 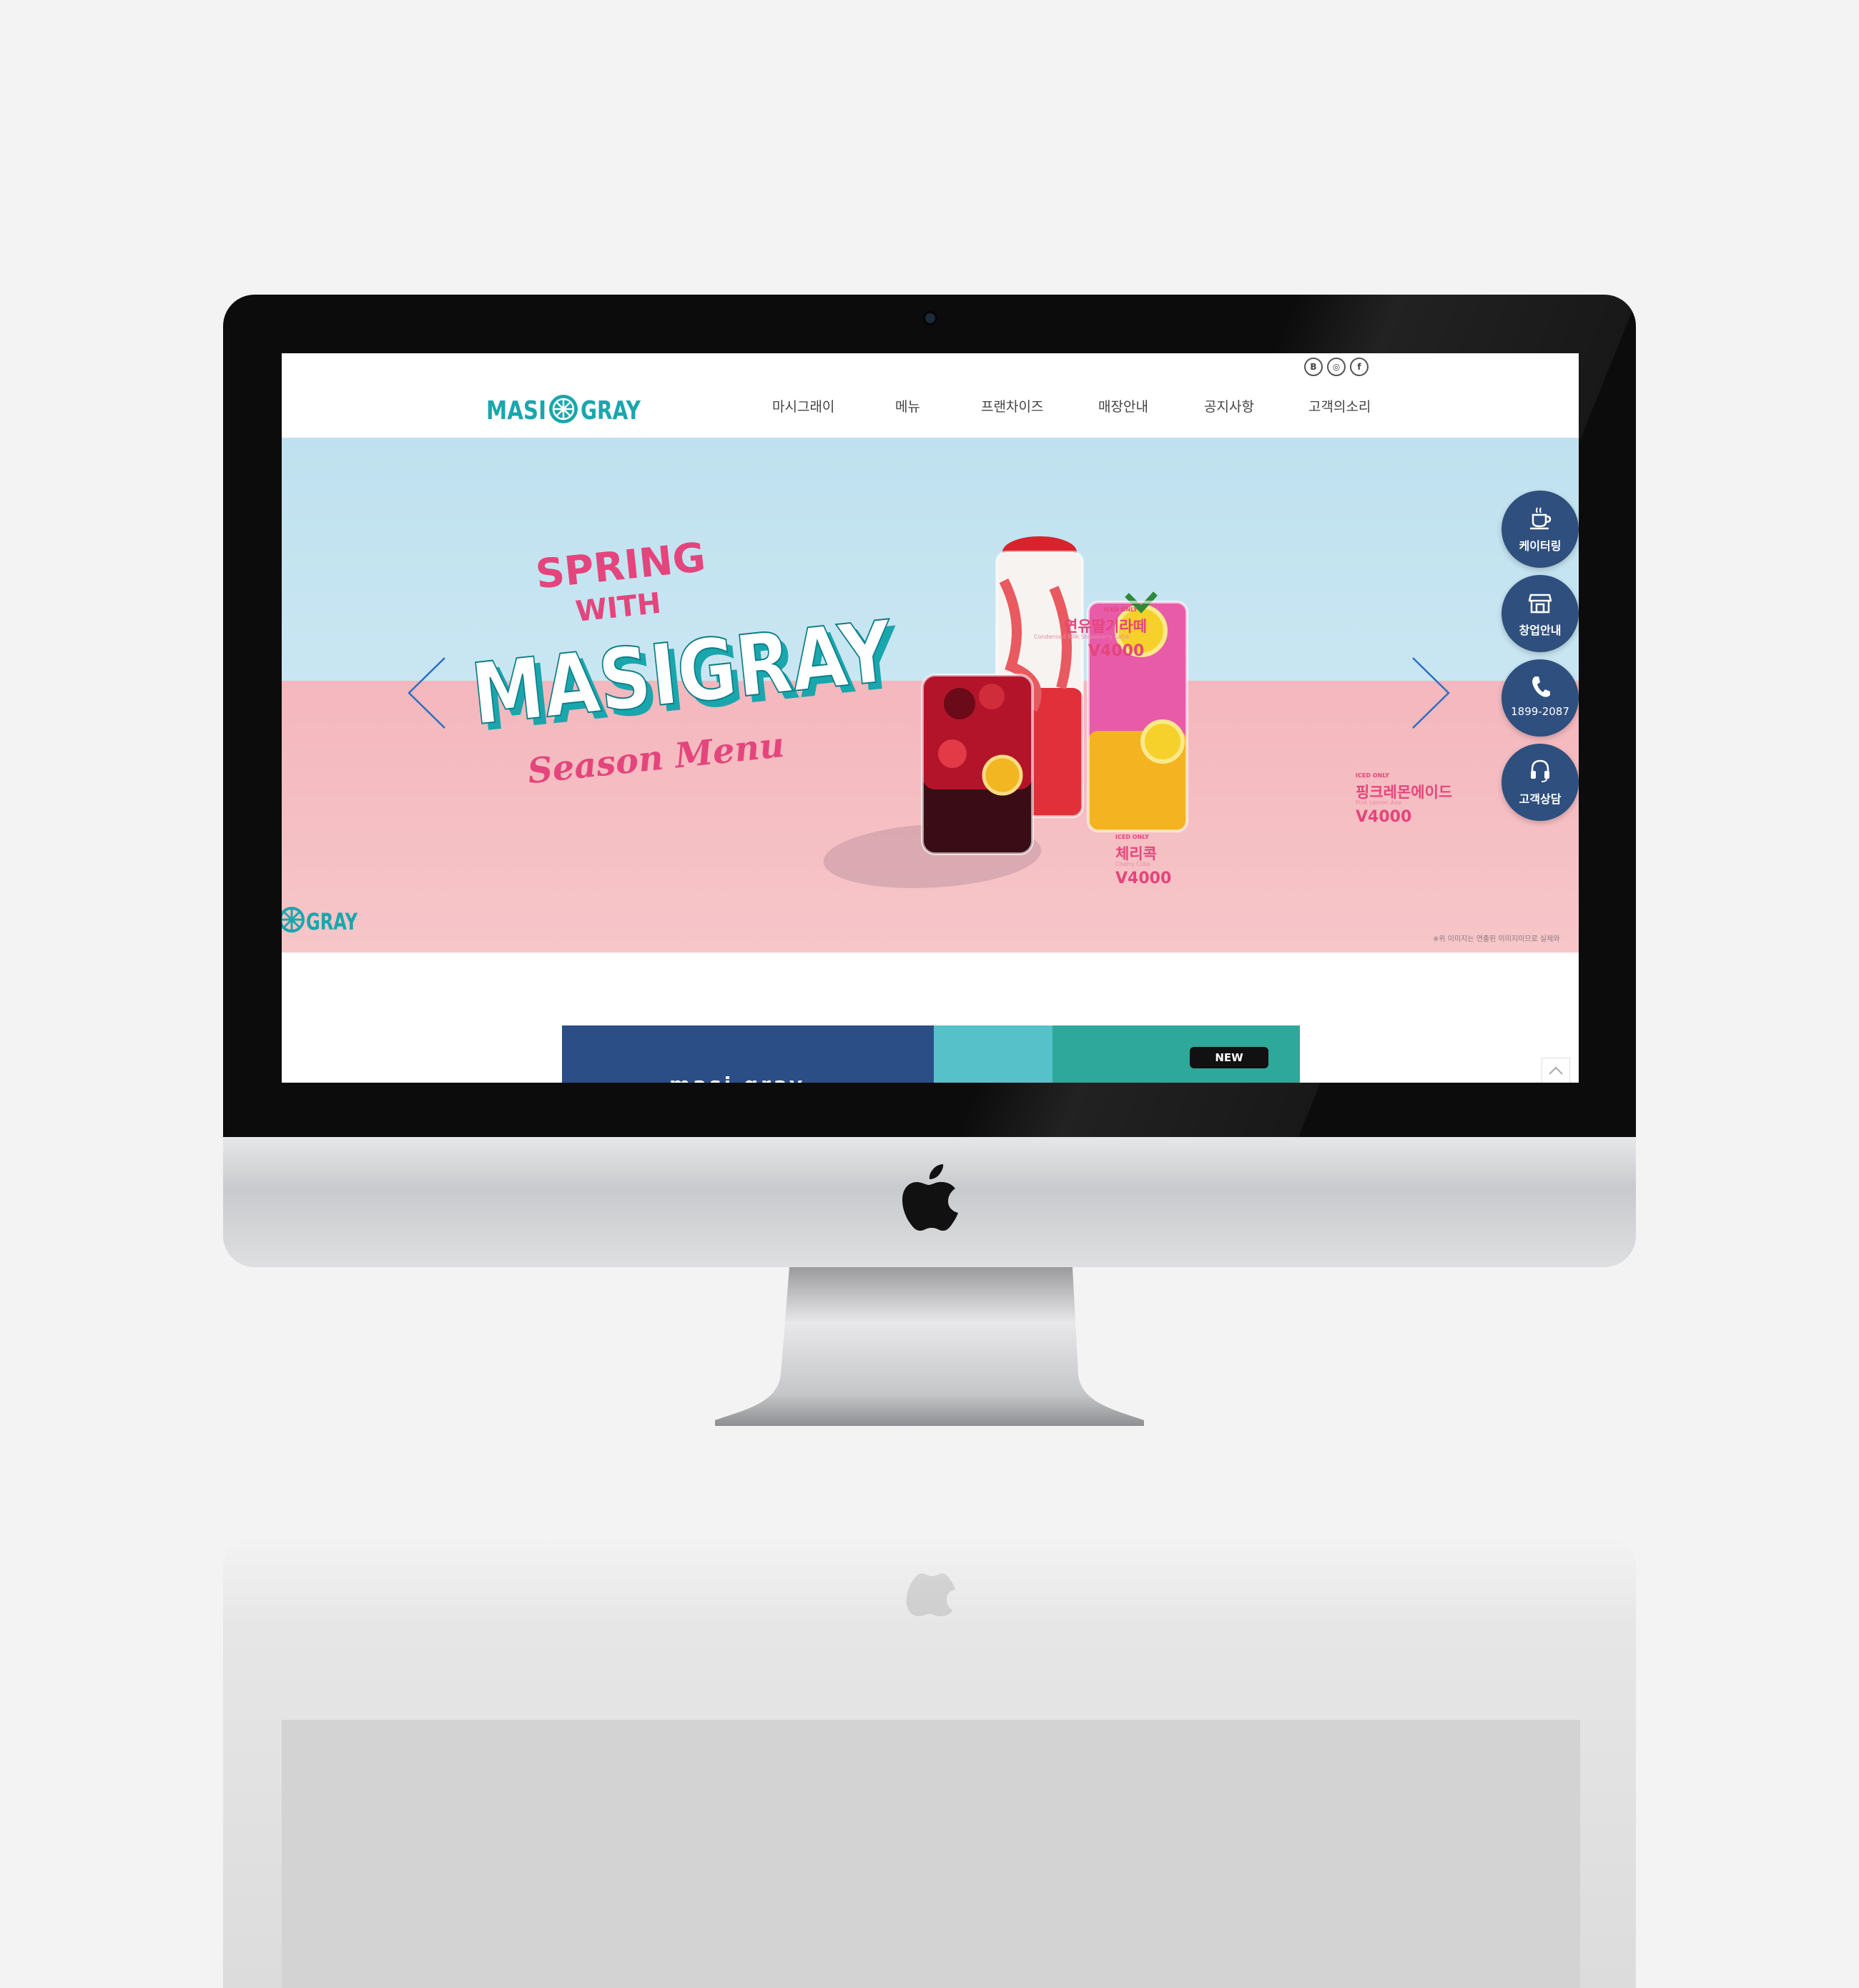 I want to click on image-disclaimer: ※위 이미지는 연출된 이미지이므로 실제와, so click(x=1496, y=939).